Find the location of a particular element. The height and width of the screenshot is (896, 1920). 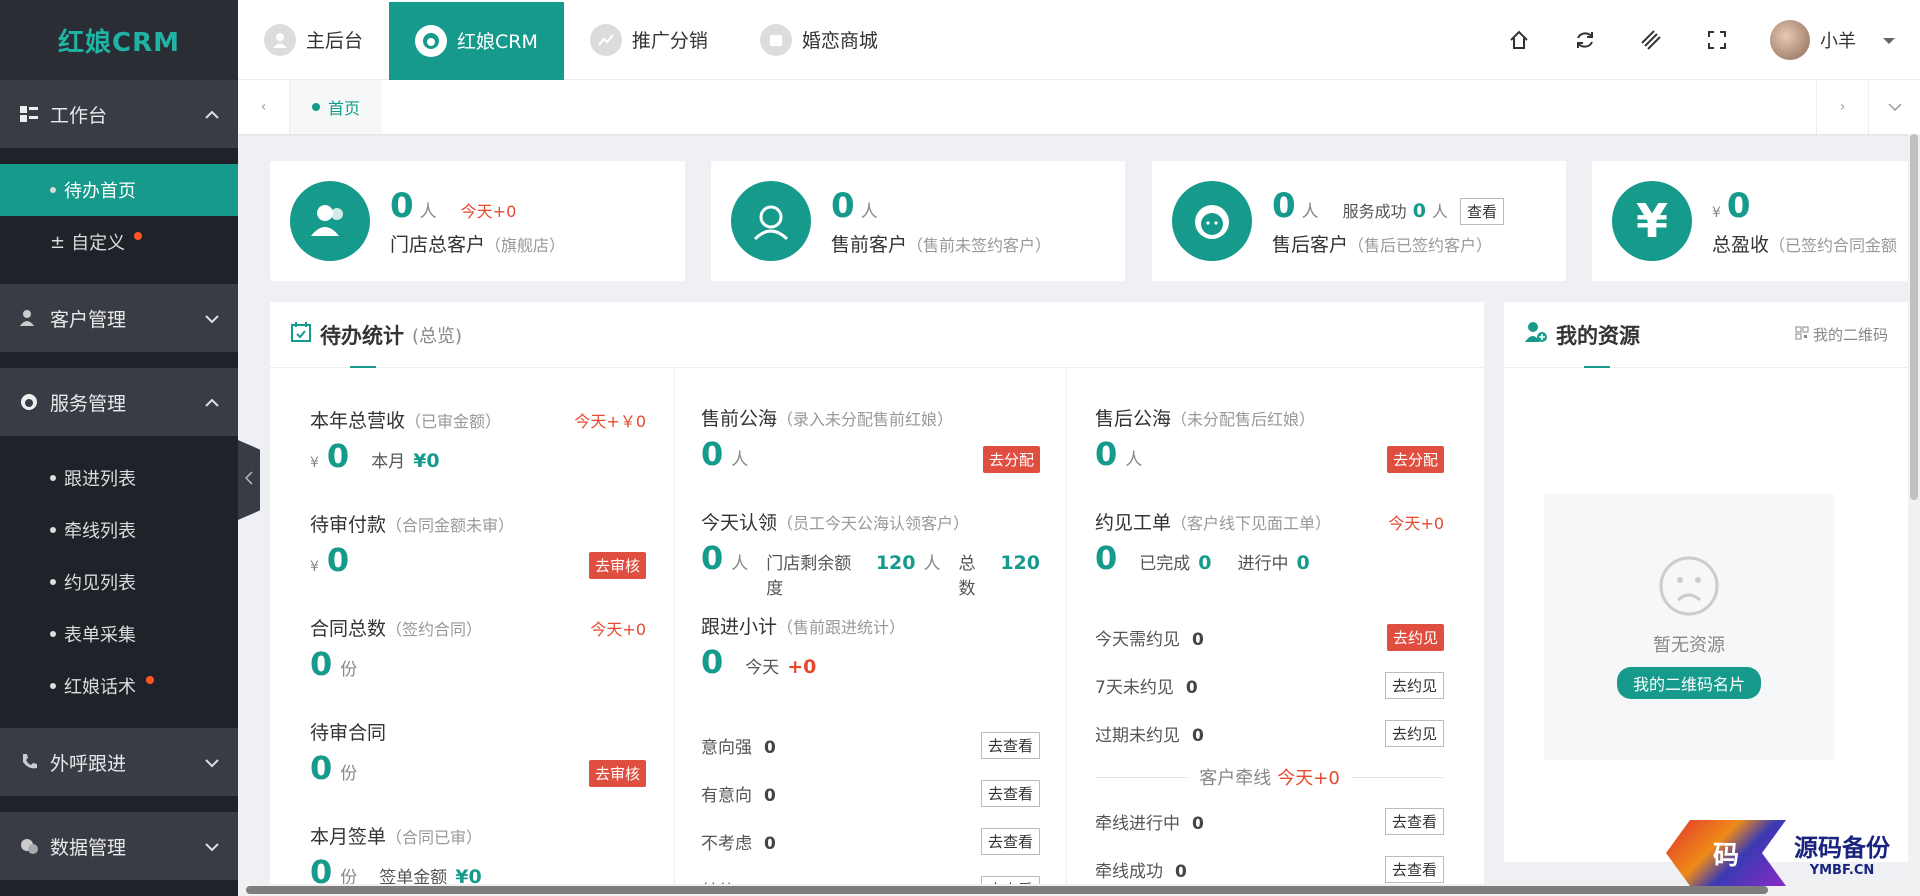

view-button: 查看 is located at coordinates (1481, 211).